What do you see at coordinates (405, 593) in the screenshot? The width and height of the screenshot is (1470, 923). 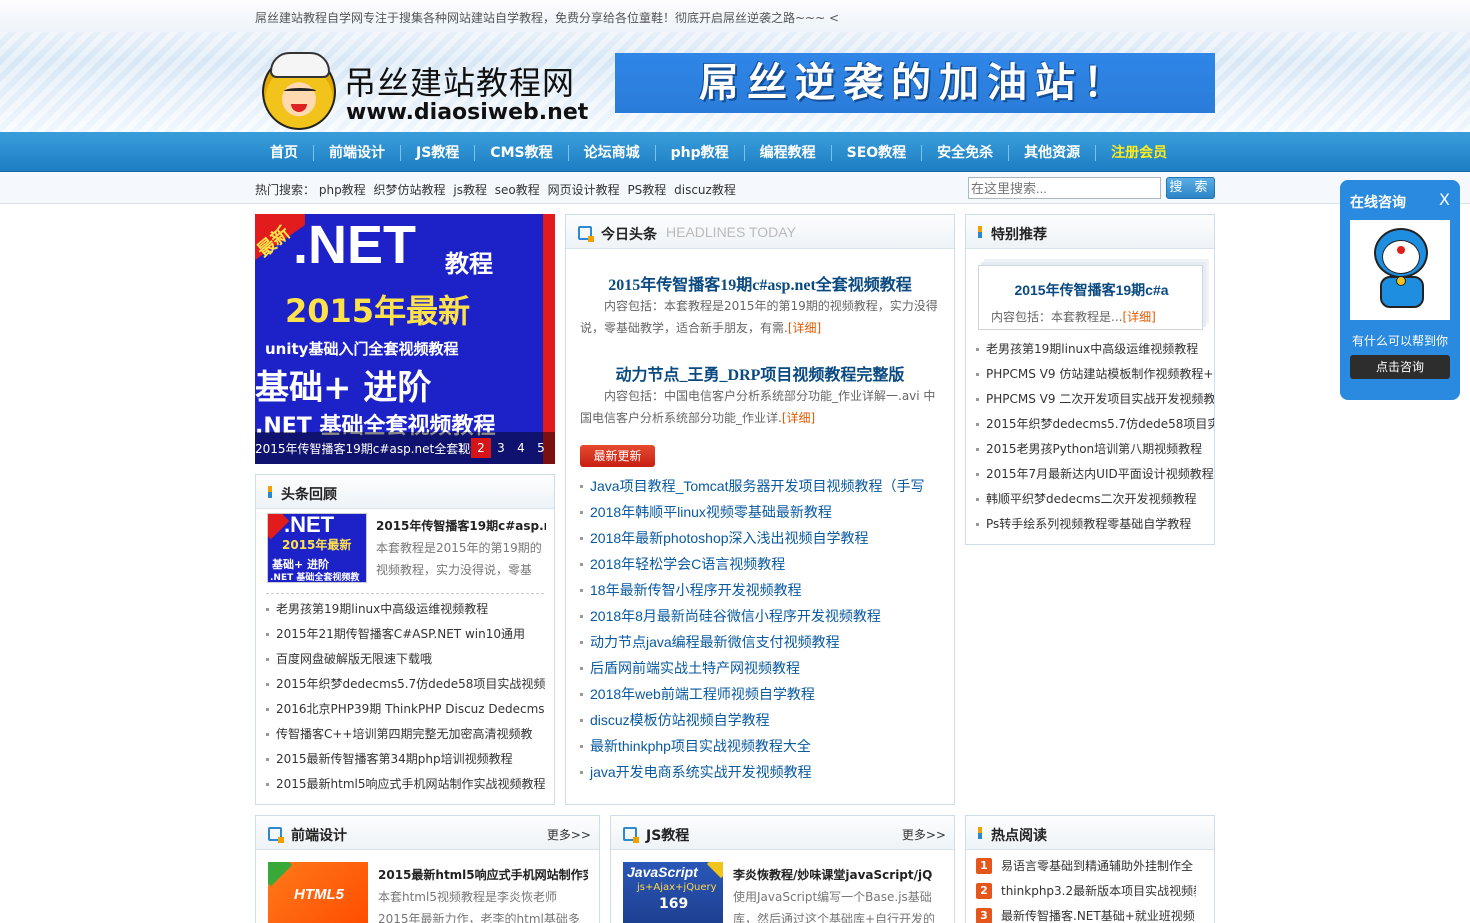 I see `divider` at bounding box center [405, 593].